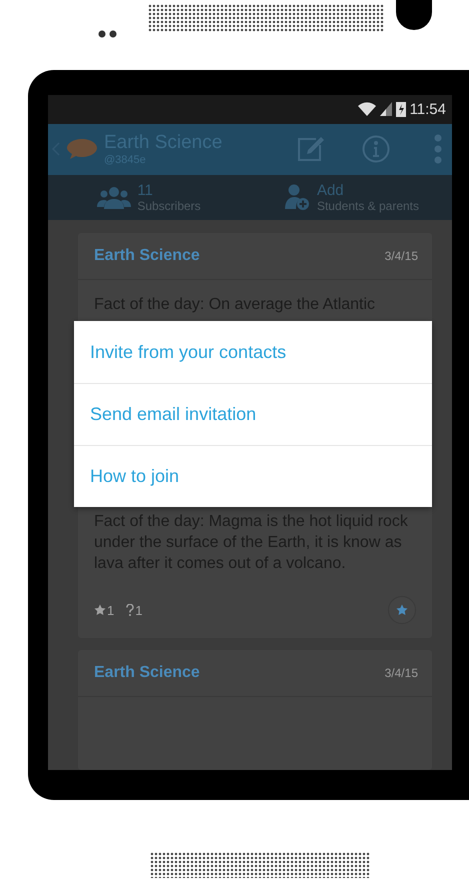  What do you see at coordinates (310, 149) in the screenshot?
I see `edit-icon` at bounding box center [310, 149].